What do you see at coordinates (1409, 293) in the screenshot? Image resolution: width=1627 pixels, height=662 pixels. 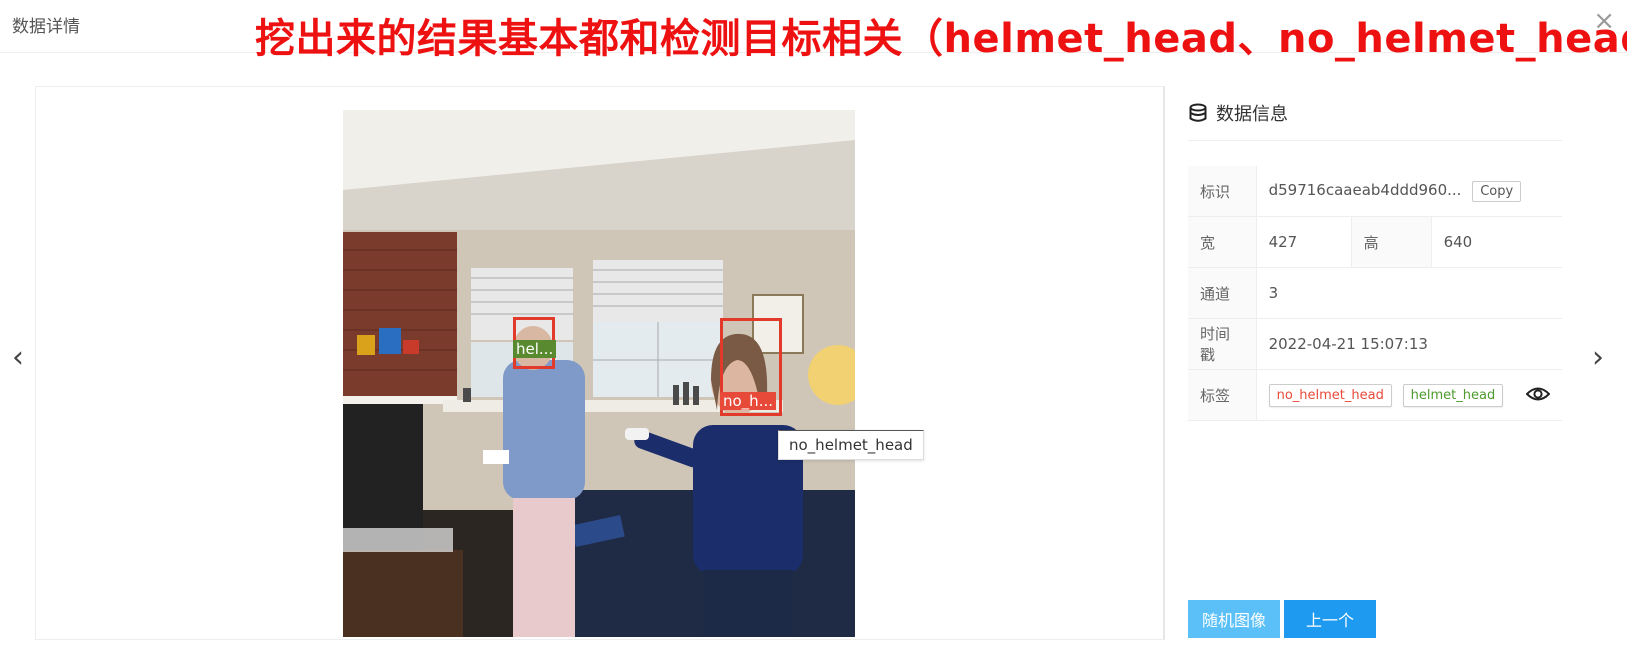 I see `channels-value: 3` at bounding box center [1409, 293].